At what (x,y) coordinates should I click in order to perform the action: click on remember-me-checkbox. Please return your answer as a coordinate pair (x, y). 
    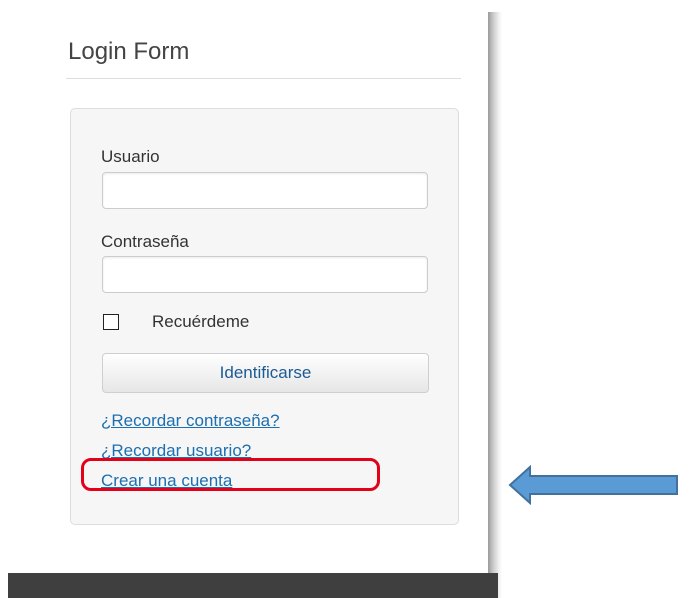
    Looking at the image, I should click on (111, 322).